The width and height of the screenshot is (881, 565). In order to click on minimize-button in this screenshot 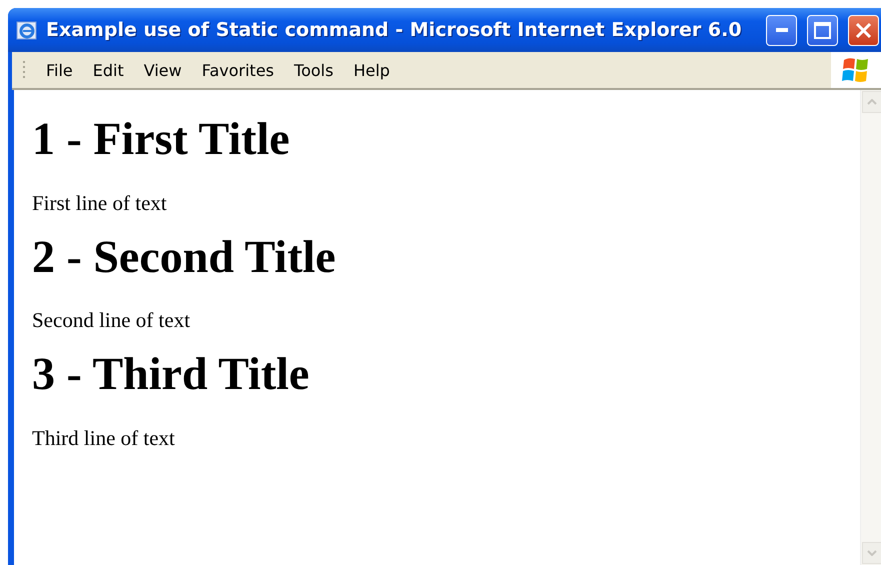, I will do `click(781, 30)`.